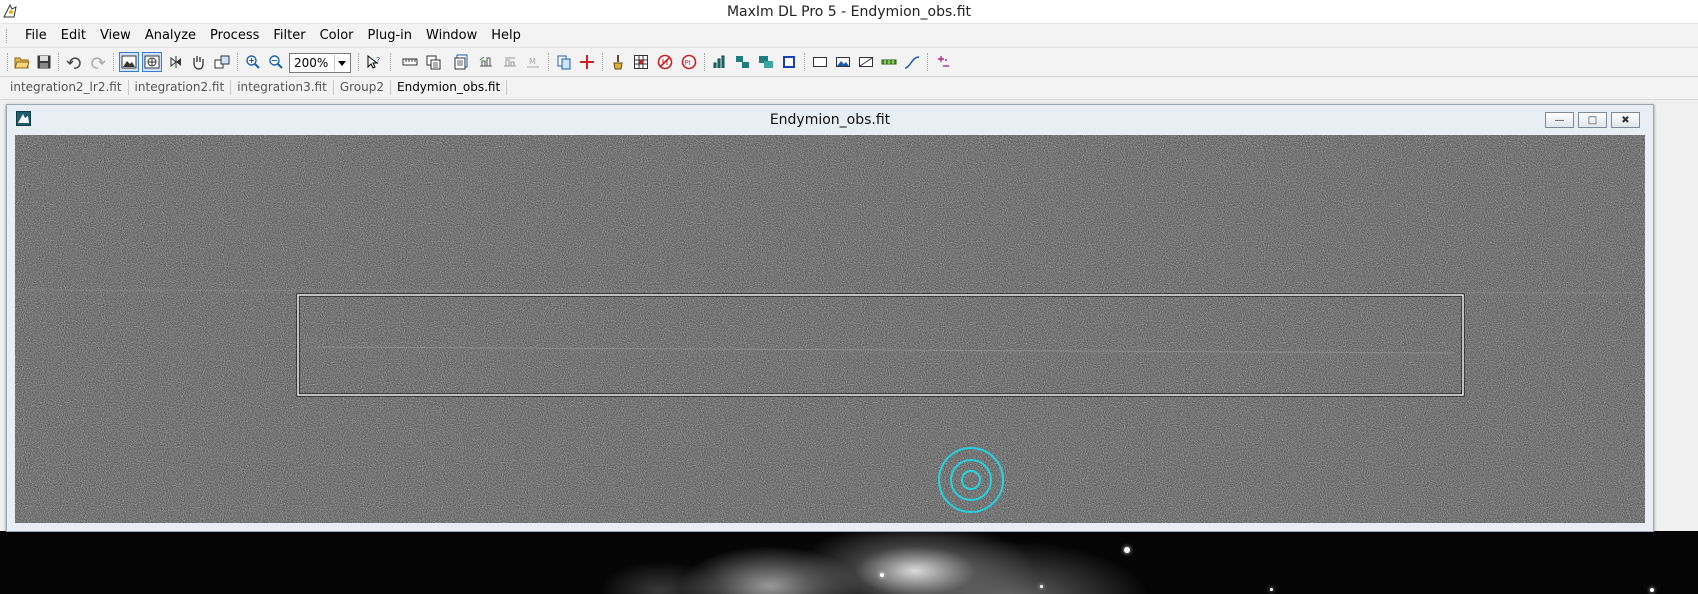 The height and width of the screenshot is (594, 1698). I want to click on measure-icon: M, so click(533, 62).